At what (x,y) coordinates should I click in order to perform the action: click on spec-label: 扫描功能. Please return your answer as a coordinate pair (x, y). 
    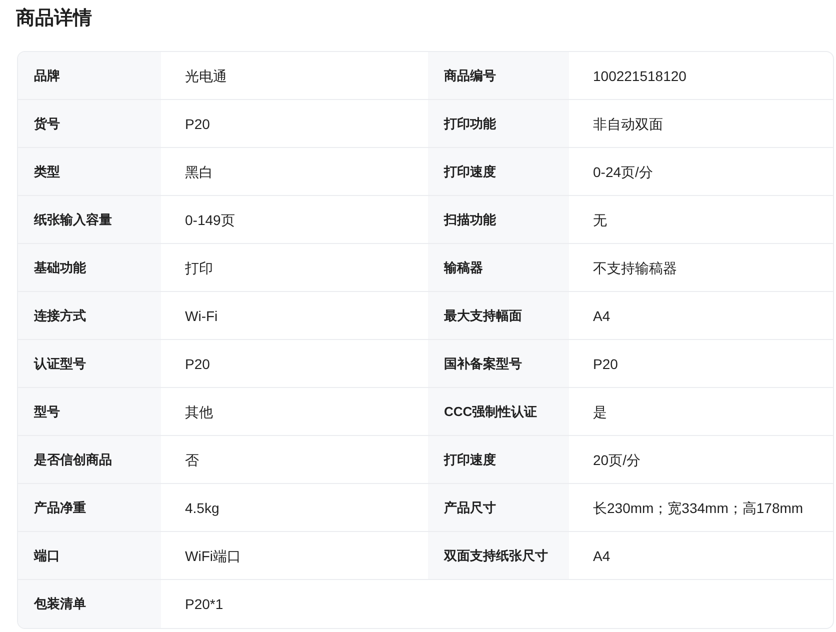
    Looking at the image, I should click on (470, 219).